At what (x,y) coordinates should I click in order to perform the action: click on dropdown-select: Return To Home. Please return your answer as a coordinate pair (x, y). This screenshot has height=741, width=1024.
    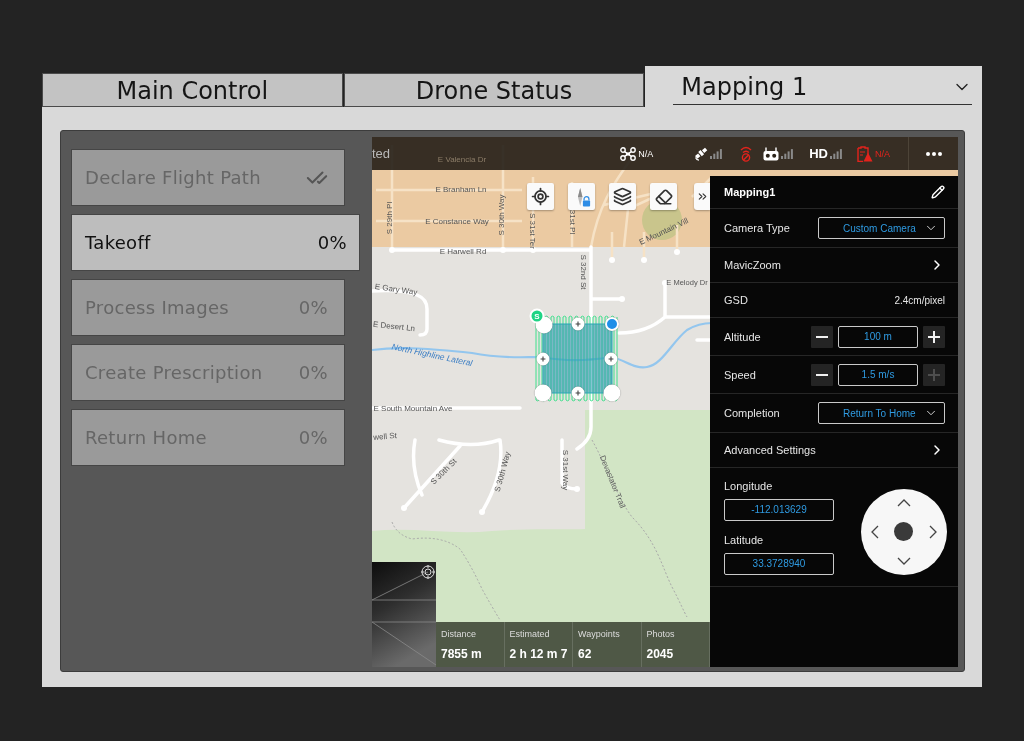
    Looking at the image, I should click on (881, 413).